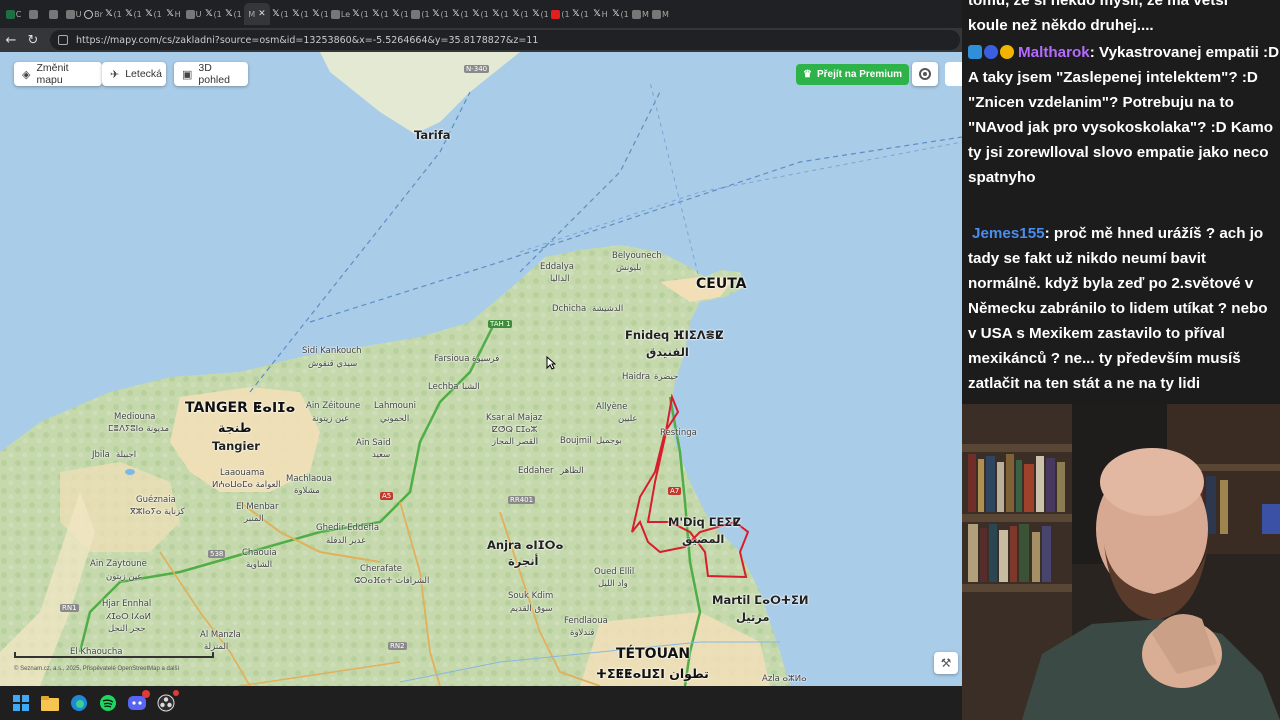 The width and height of the screenshot is (1280, 720). I want to click on label-laaouama-ar: ⵍⵄⴰⵡⴰⵎⴰ العوامة, so click(246, 485).